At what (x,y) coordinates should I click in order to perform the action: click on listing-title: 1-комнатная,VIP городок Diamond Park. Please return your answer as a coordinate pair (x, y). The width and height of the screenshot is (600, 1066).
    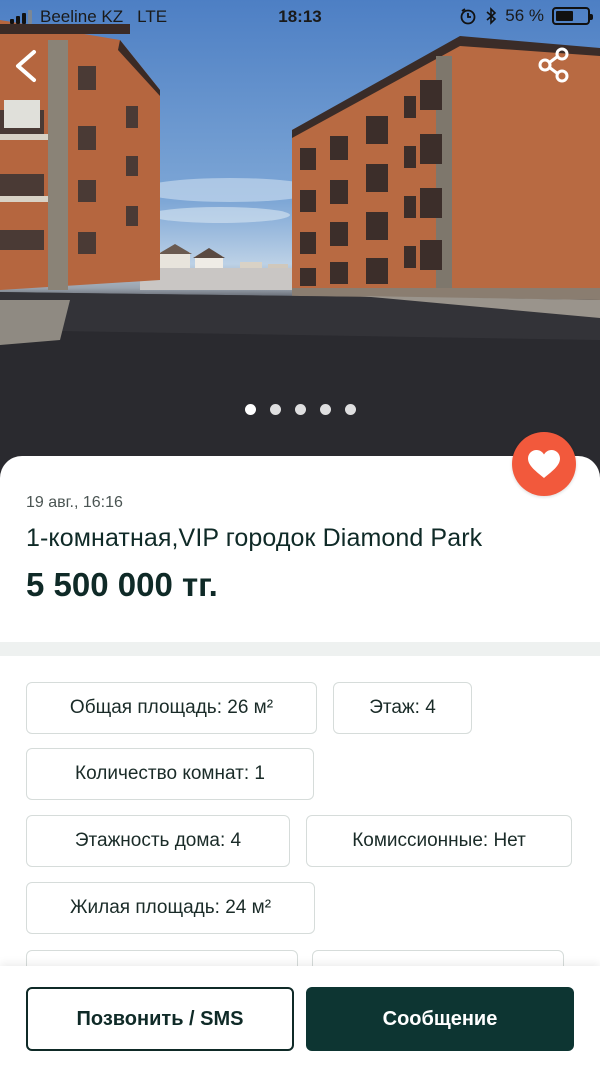
    Looking at the image, I should click on (254, 538).